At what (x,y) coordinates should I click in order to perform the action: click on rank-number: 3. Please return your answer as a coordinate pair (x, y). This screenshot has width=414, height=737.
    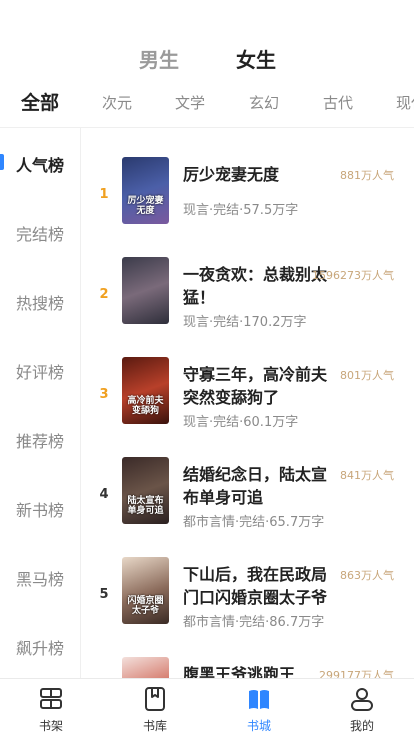
    Looking at the image, I should click on (104, 394).